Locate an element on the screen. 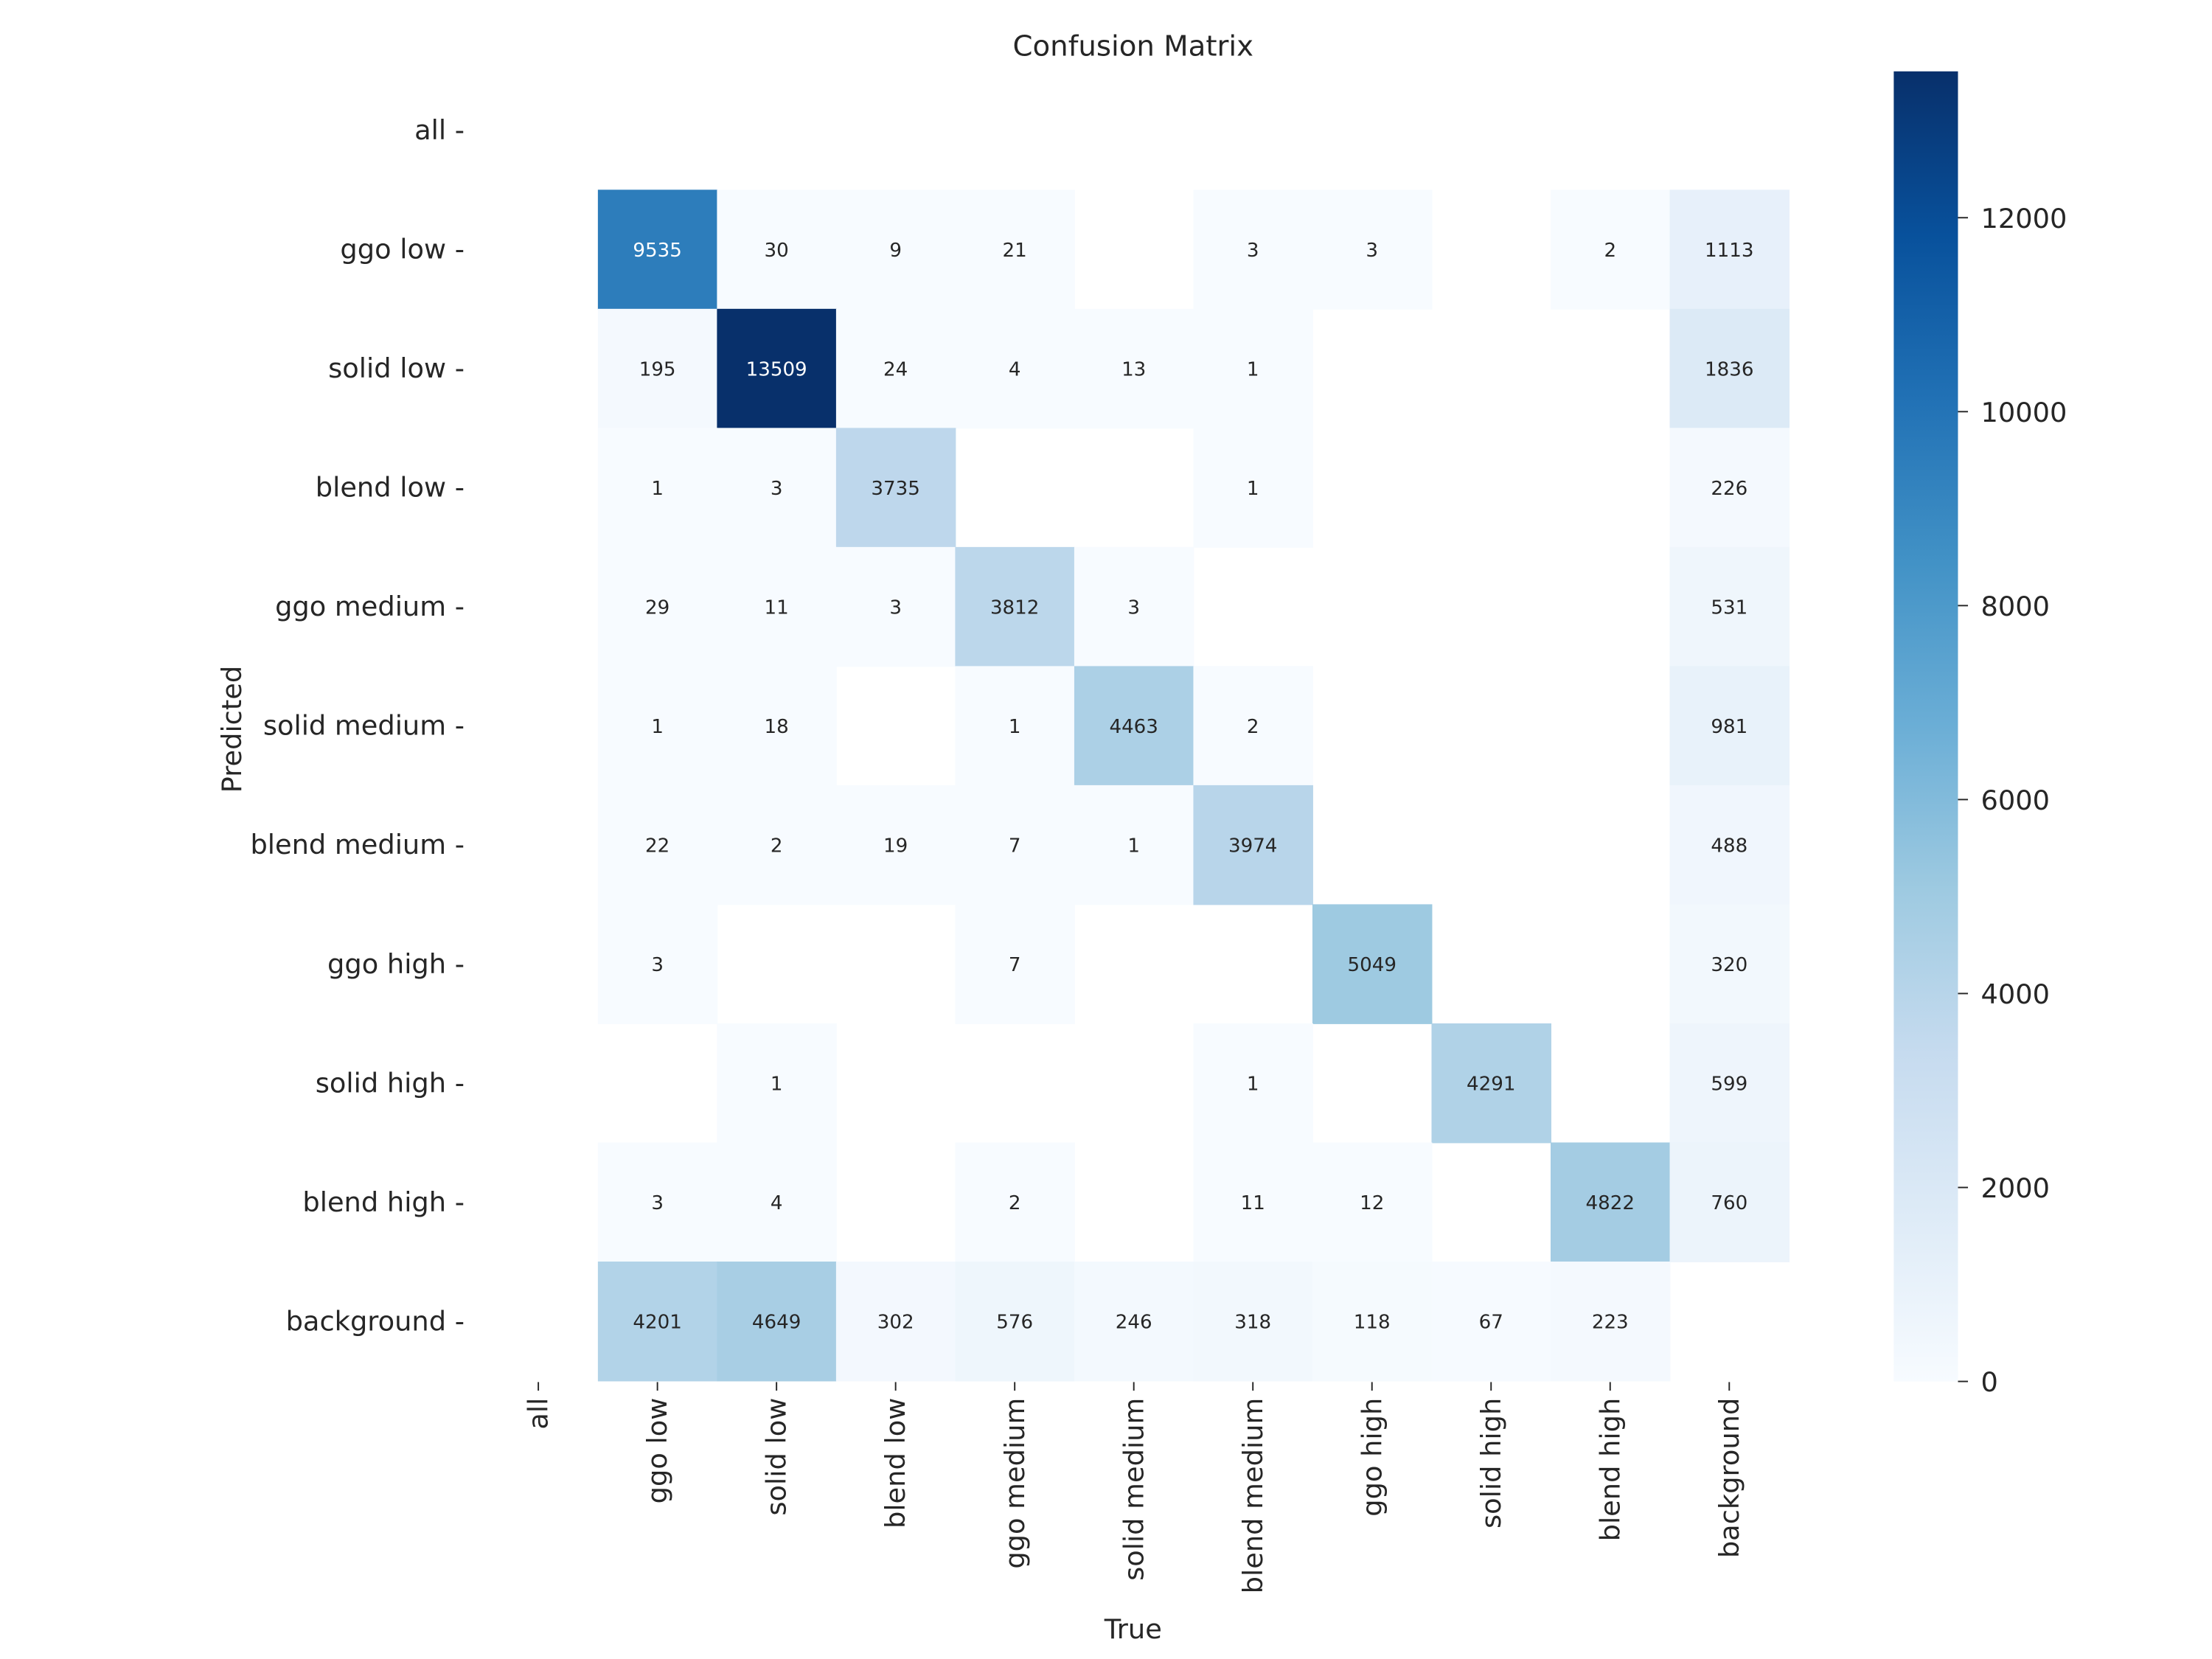  colorbar-tick-label: 2000 is located at coordinates (2015, 1188).